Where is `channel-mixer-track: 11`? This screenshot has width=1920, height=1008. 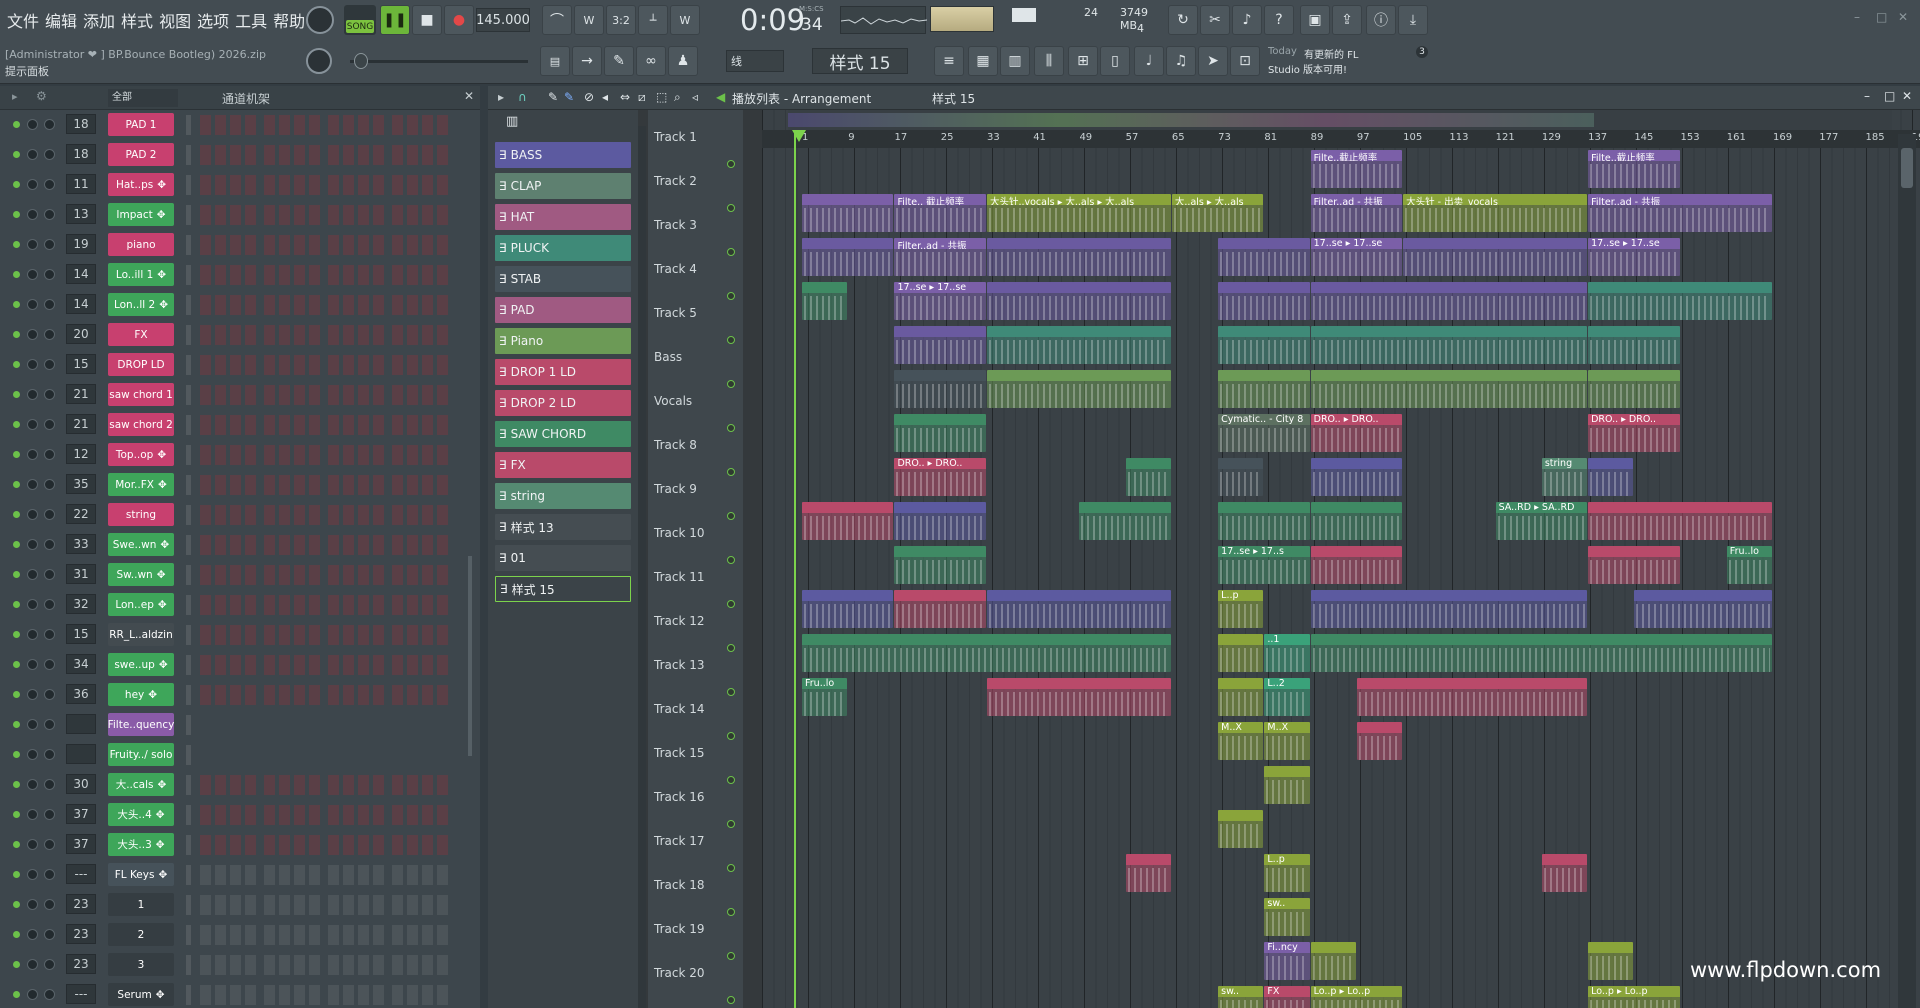 channel-mixer-track: 11 is located at coordinates (81, 184).